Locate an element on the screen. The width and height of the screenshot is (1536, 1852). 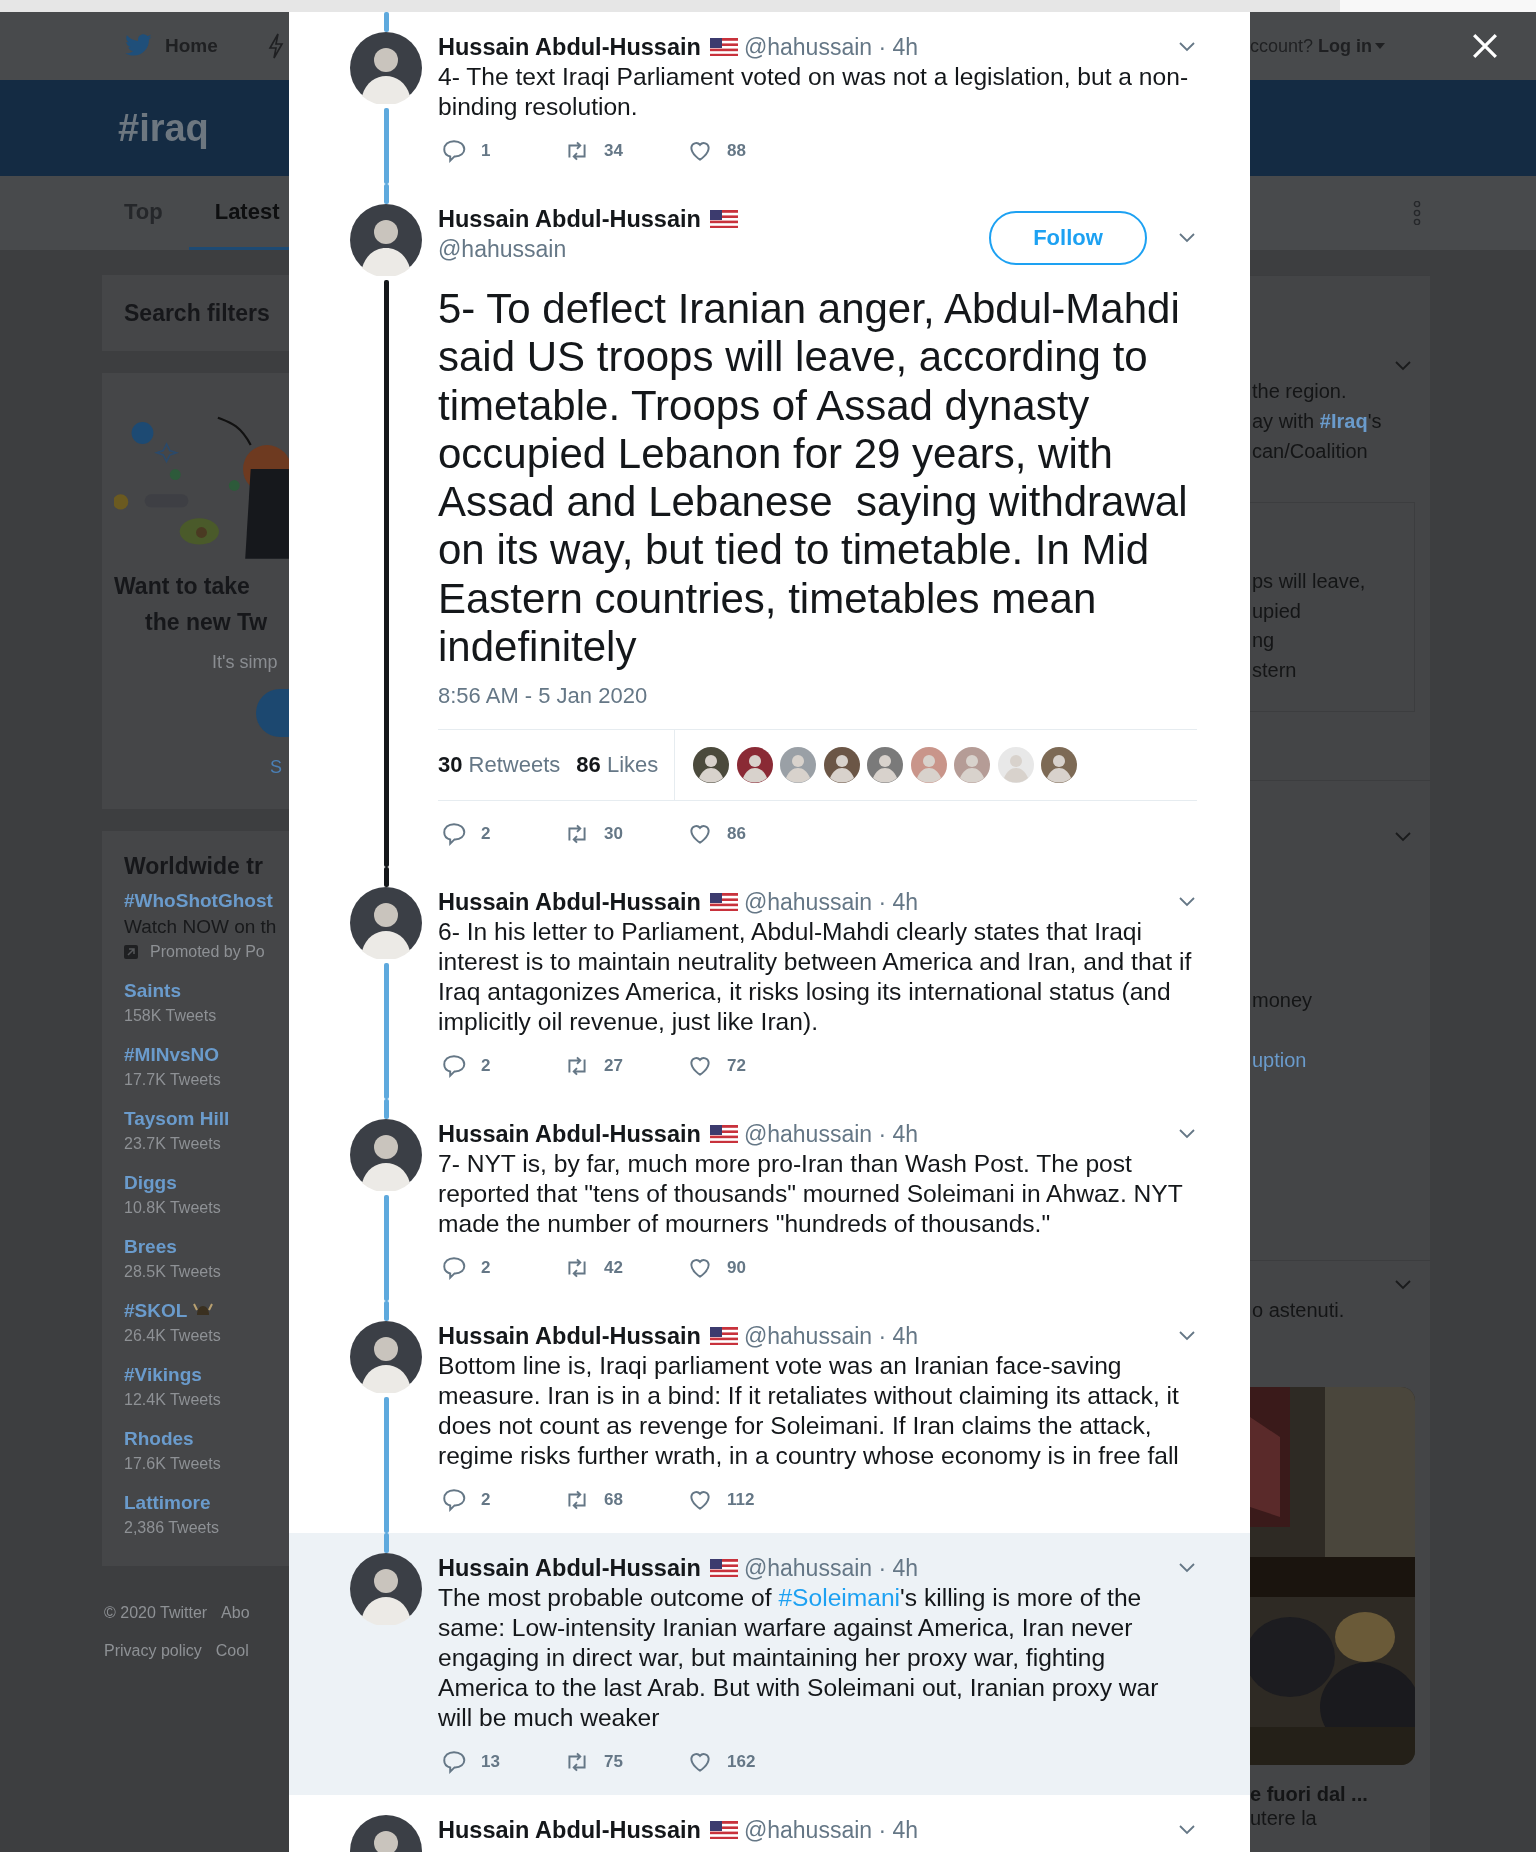
tweet-text: Bottom line is, Iraqi parliament vote was an Iranian face-saving measure. Iran is in a bind: If it retaliates without claiming its attack, it does not count as revenge for Soleimani. If Iran claims the attack, regime risks further wrath, in a country whose economy is in free fall is located at coordinates (809, 1411).